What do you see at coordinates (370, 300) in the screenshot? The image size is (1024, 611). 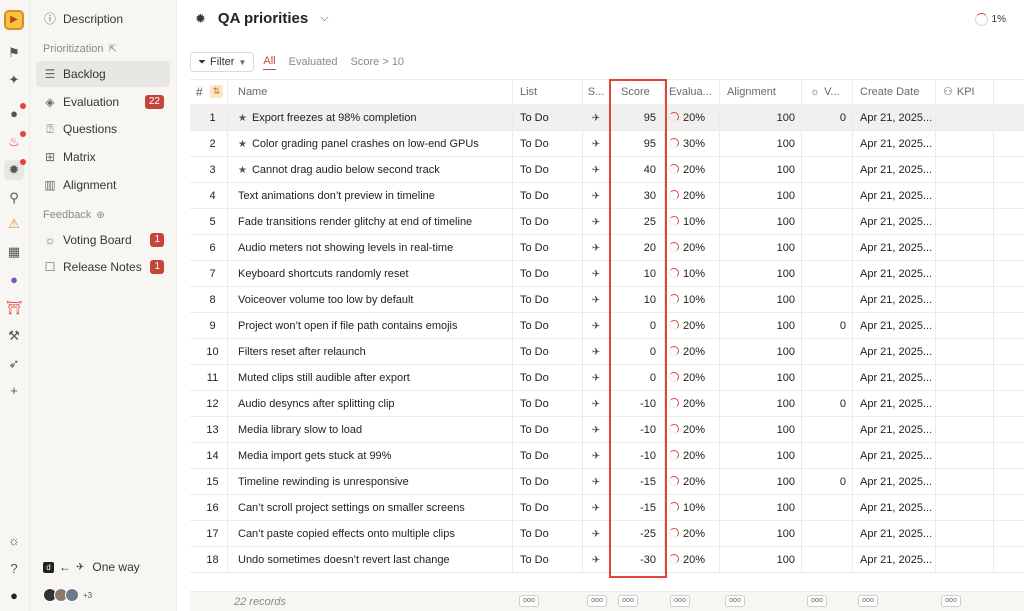 I see `cell-name: Voiceover volume too low by default` at bounding box center [370, 300].